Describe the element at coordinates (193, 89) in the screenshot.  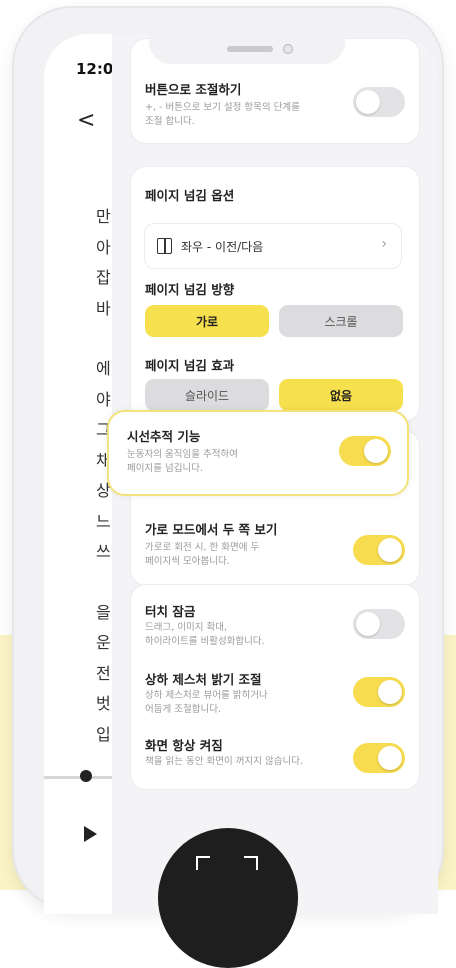
I see `button-adjust-title: 버튼으로 조절하기` at that location.